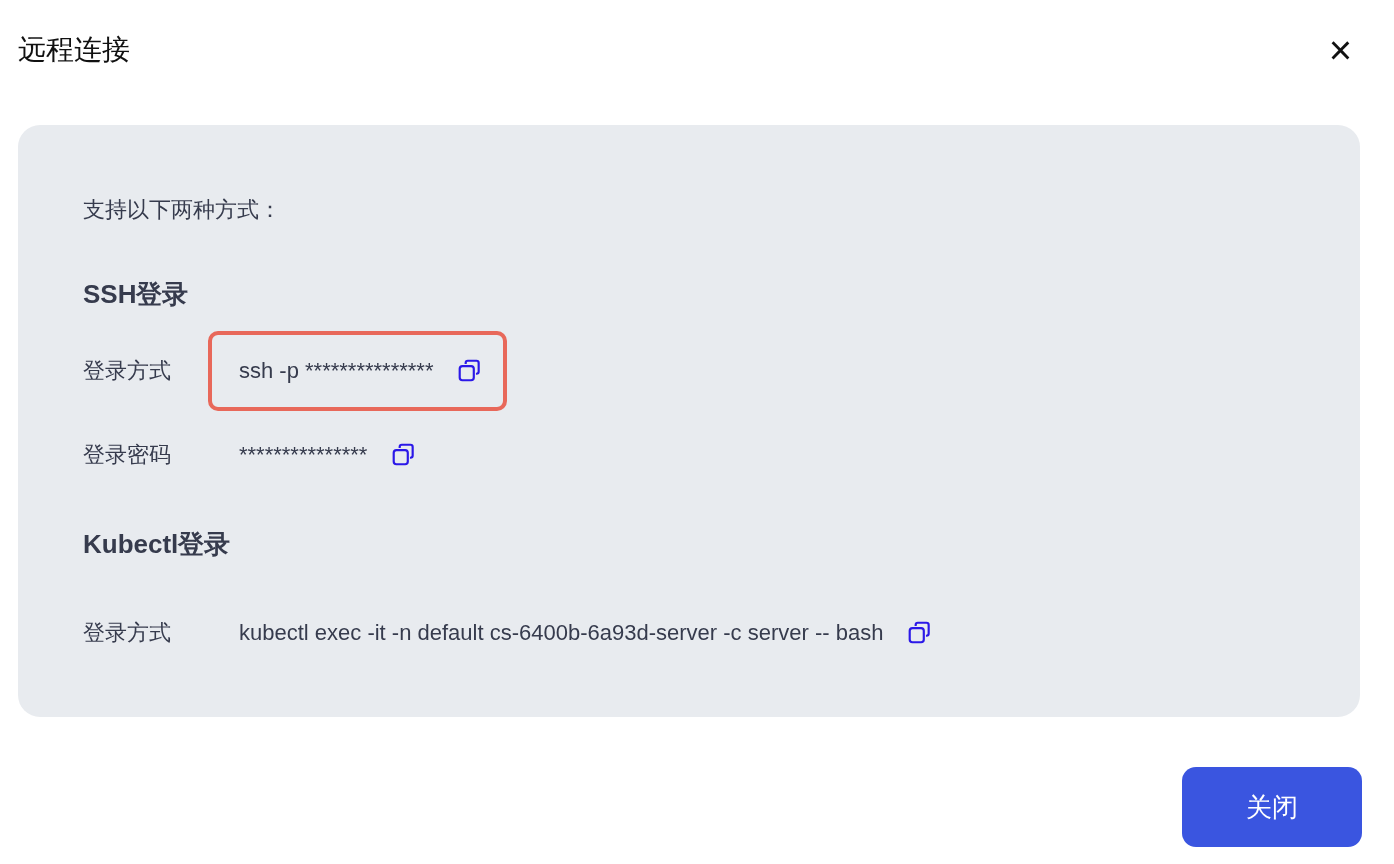  What do you see at coordinates (74, 50) in the screenshot?
I see `dialog-title: 远程连接` at bounding box center [74, 50].